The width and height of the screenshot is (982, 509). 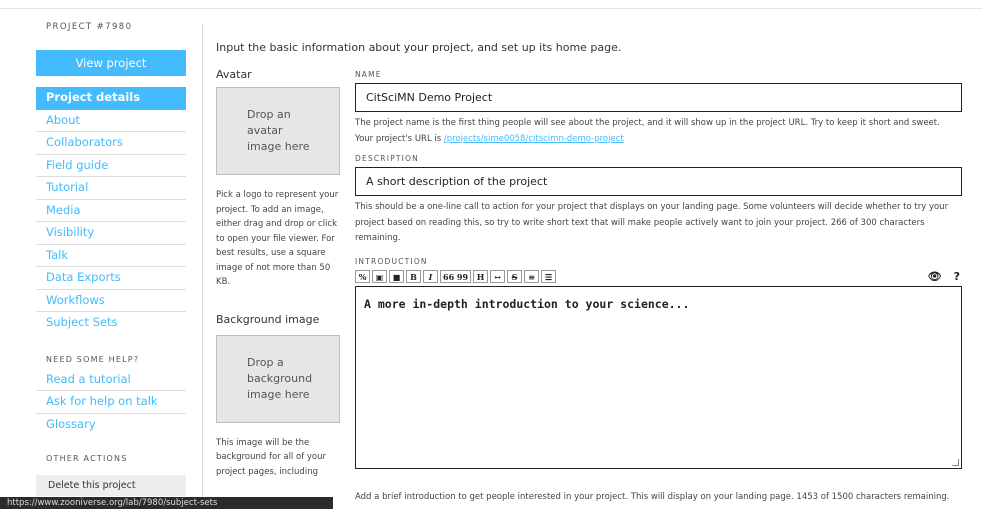 What do you see at coordinates (111, 188) in the screenshot?
I see `sidebar-item-tutorial: Tutorial` at bounding box center [111, 188].